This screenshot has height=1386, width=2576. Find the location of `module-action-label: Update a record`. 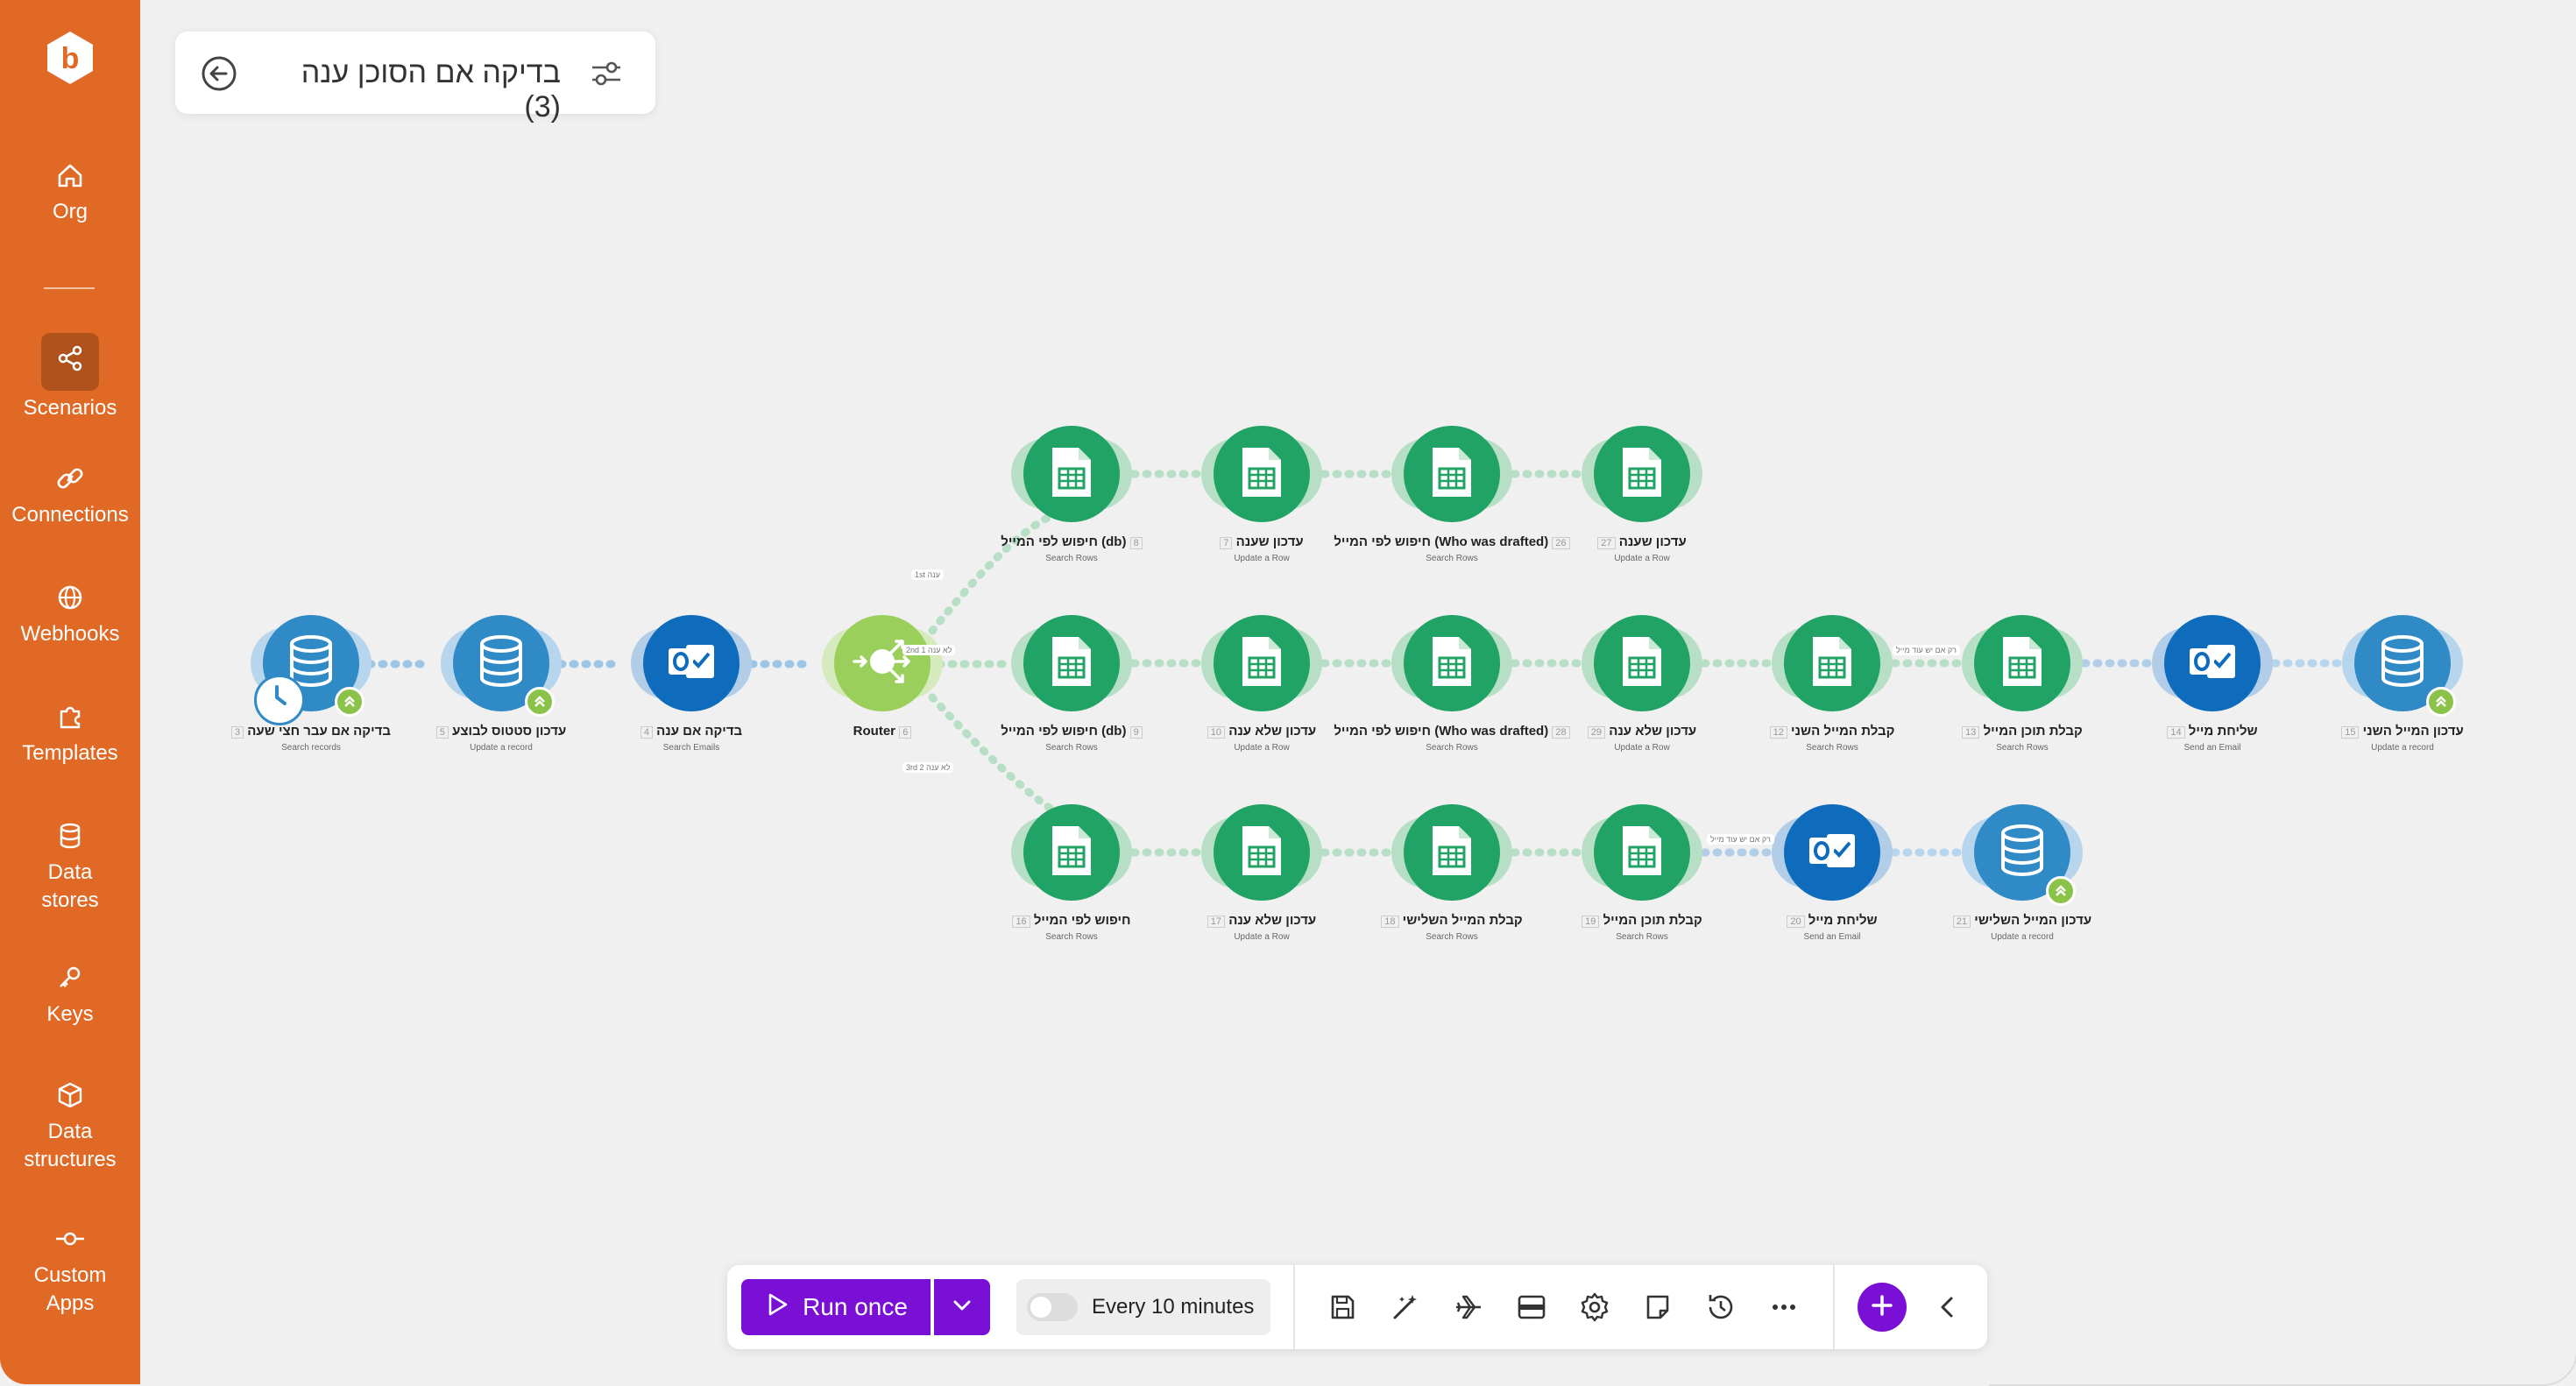

module-action-label: Update a record is located at coordinates (2402, 748).